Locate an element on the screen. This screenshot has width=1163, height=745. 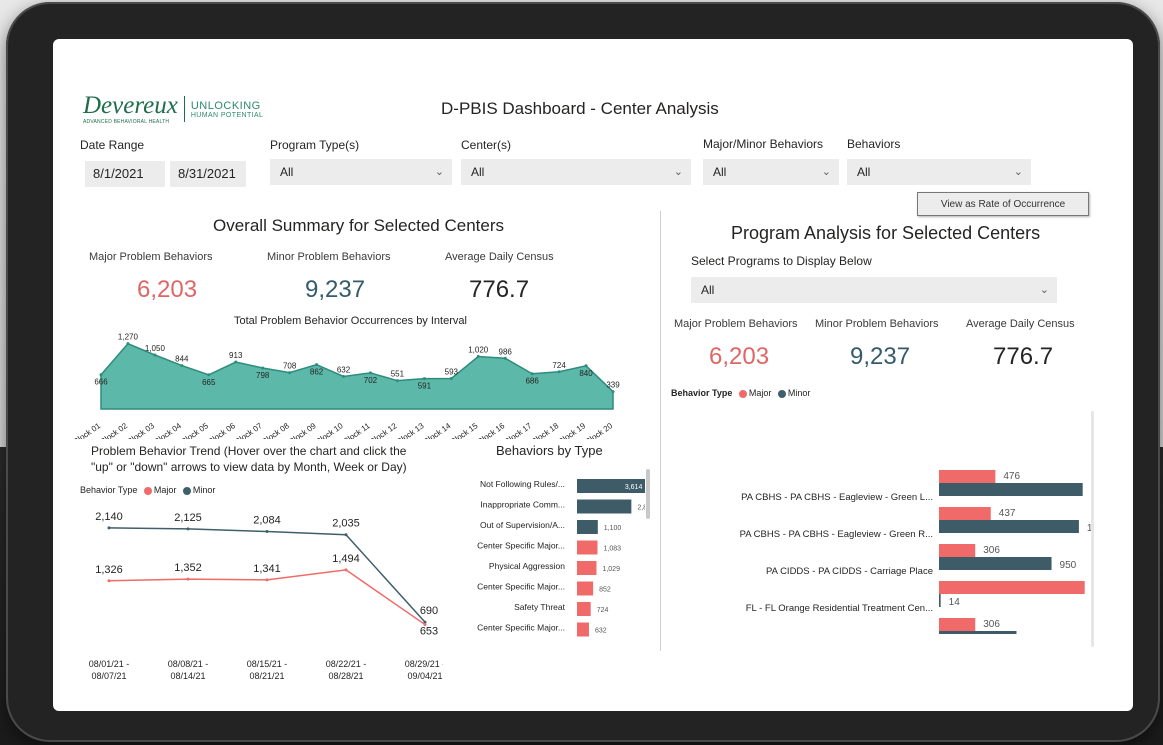
minor-dot-icon is located at coordinates (186, 490).